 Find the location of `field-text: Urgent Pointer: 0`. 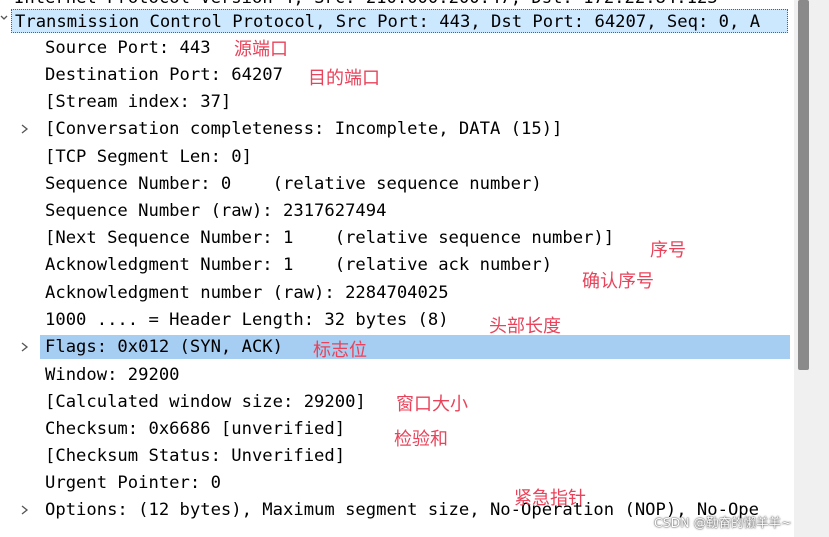

field-text: Urgent Pointer: 0 is located at coordinates (133, 483).